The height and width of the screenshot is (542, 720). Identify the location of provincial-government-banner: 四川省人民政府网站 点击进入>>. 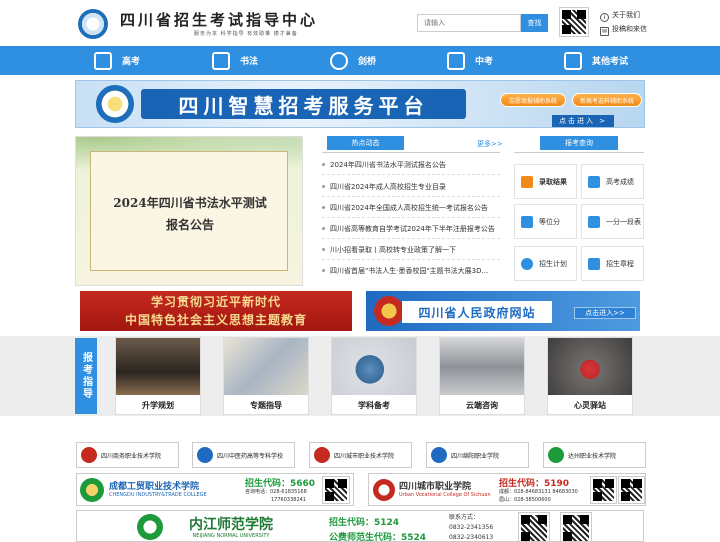
(503, 311).